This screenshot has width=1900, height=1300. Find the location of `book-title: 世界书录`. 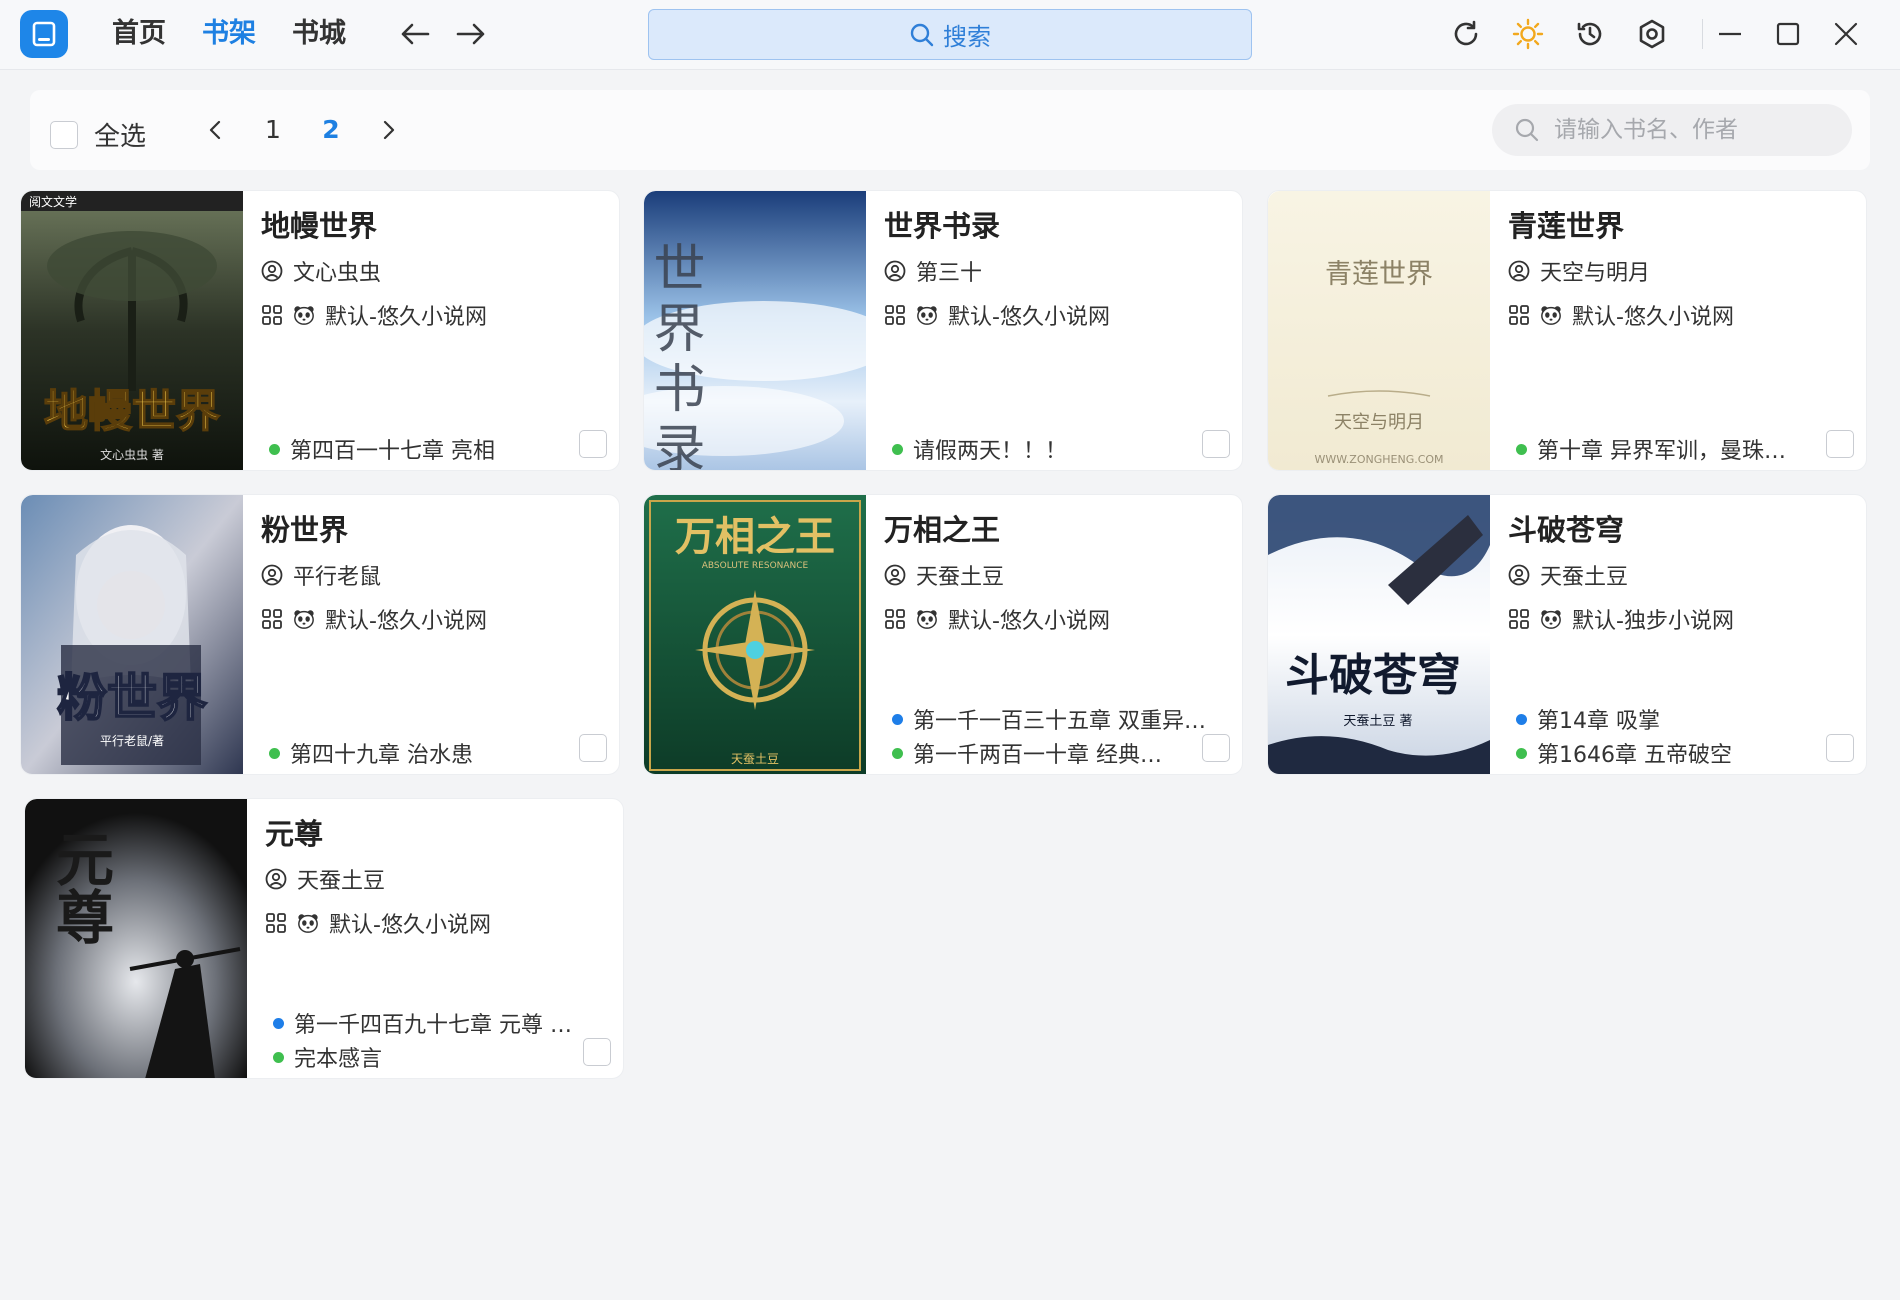

book-title: 世界书录 is located at coordinates (942, 224).